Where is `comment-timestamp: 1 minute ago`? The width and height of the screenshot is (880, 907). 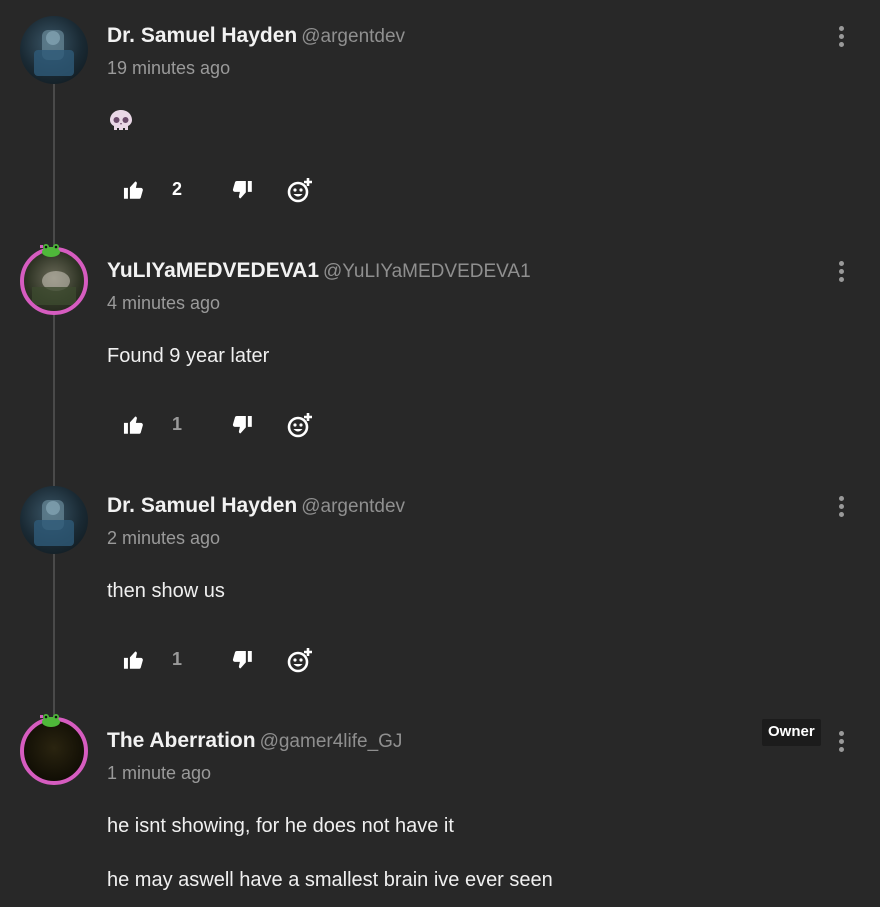 comment-timestamp: 1 minute ago is located at coordinates (159, 773).